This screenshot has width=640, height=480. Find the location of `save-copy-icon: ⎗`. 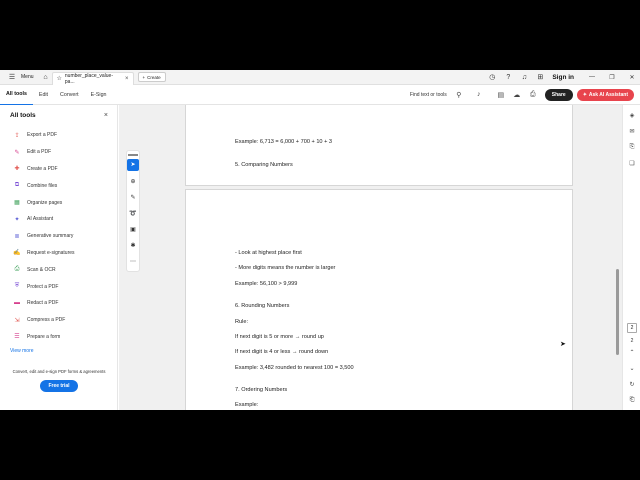

save-copy-icon: ⎗ is located at coordinates (631, 400).